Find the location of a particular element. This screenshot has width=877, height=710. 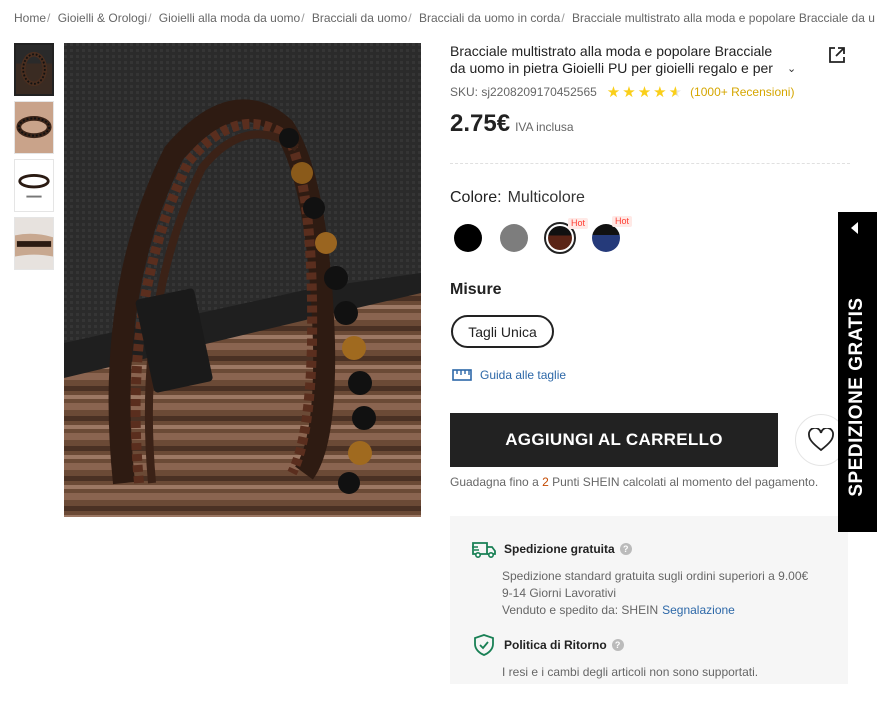

size-guide-link: Guida alle taglie is located at coordinates (509, 375).